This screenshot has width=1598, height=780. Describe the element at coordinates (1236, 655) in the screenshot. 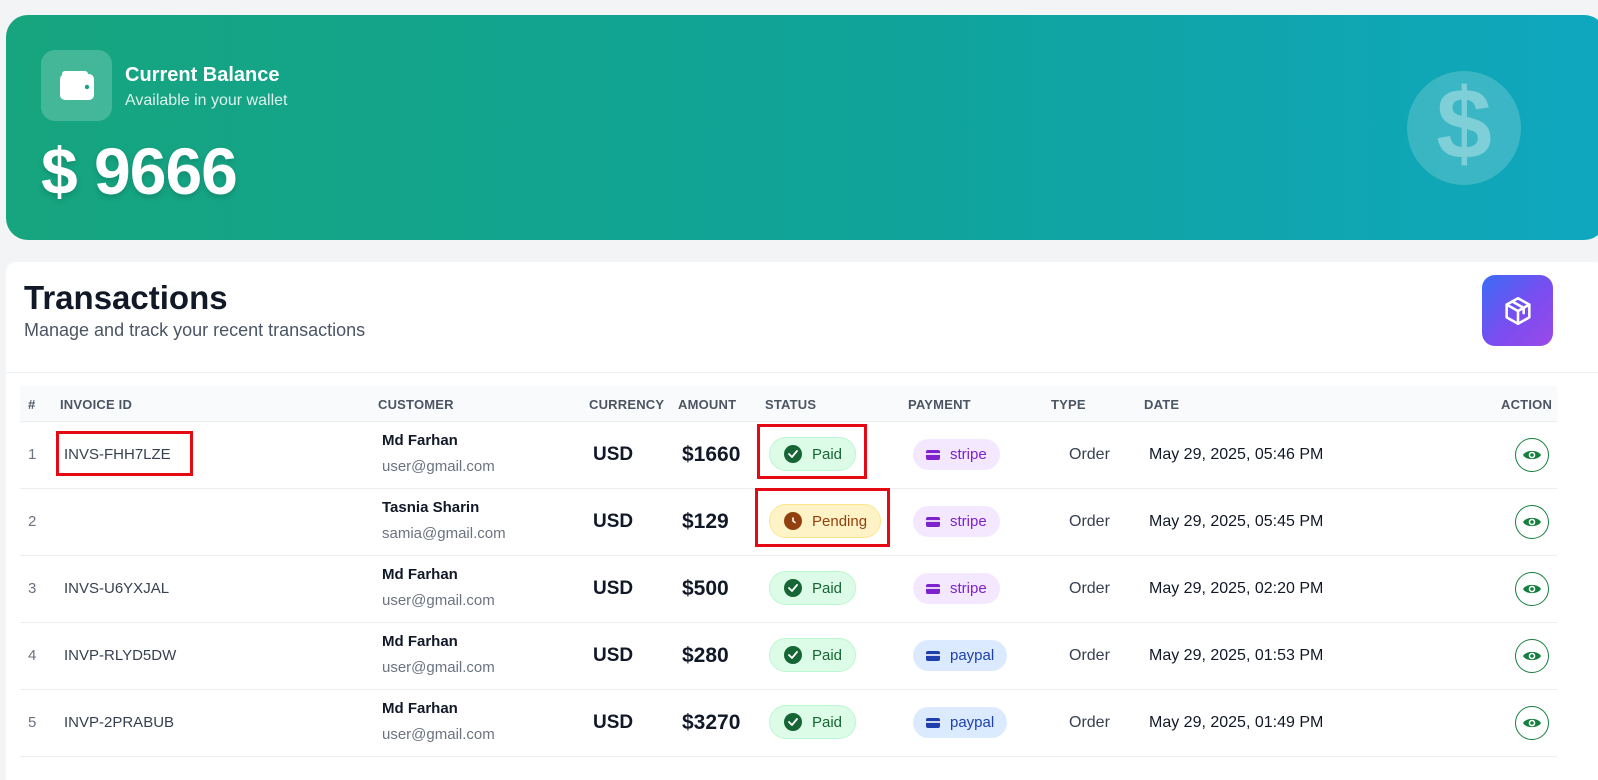

I see `date: May 29, 2025, 01:53 PM` at that location.